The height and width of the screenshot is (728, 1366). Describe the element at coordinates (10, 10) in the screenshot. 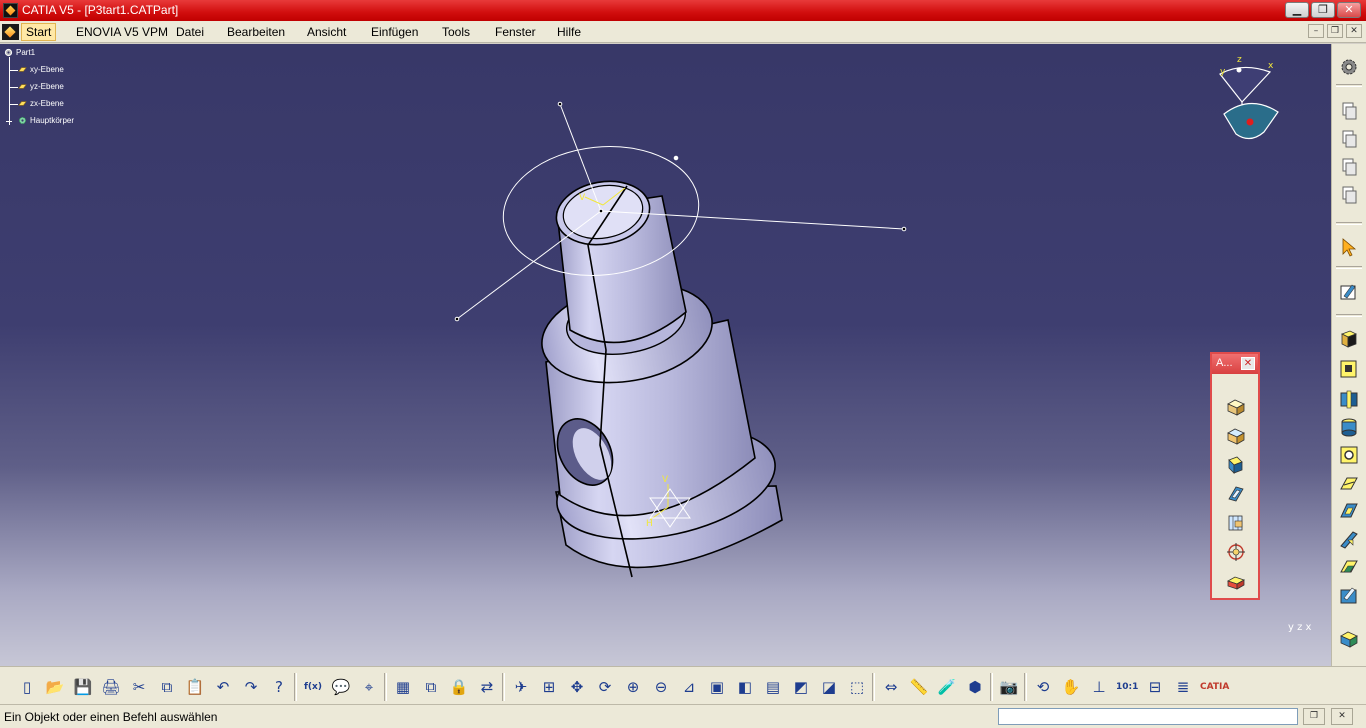

I see `catia-app-icon` at that location.